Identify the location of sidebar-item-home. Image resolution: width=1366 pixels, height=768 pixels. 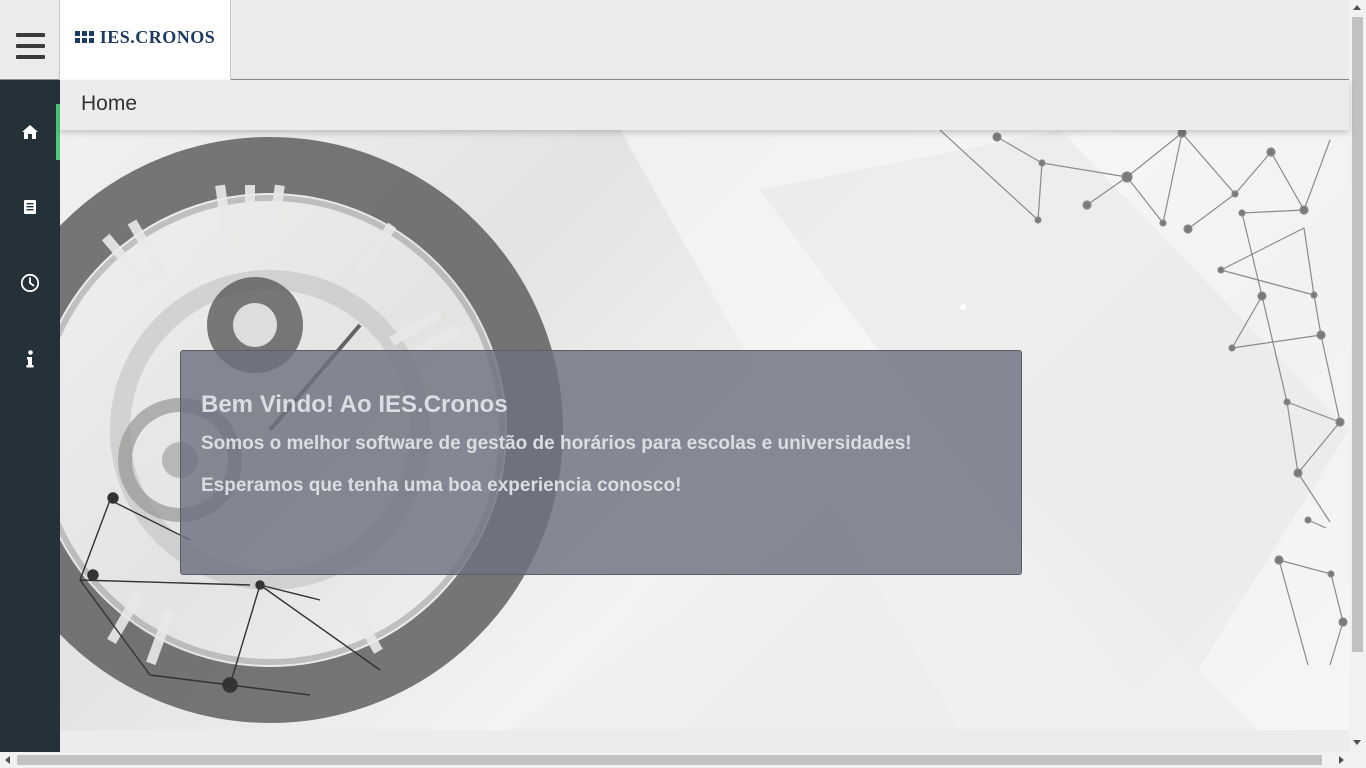
(30, 132).